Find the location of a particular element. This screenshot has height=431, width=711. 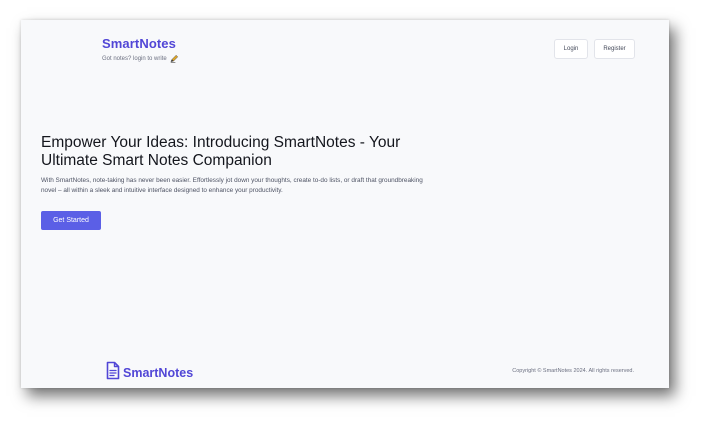

tagline-text: Got notes? login to write is located at coordinates (134, 58).